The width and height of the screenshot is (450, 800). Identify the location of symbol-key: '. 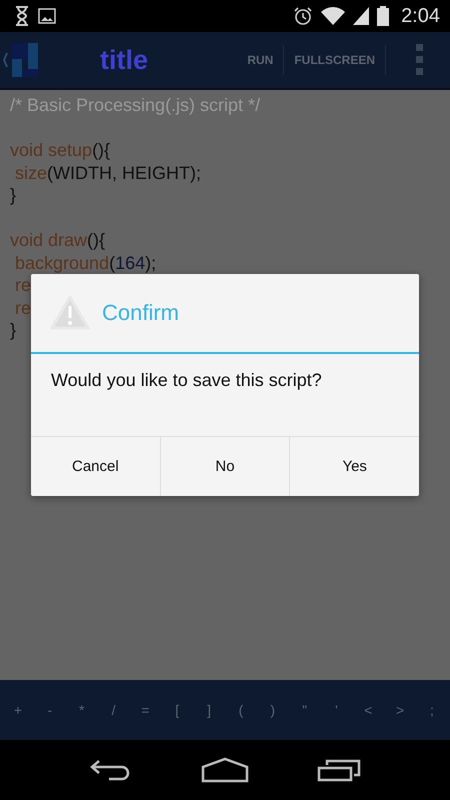
(336, 710).